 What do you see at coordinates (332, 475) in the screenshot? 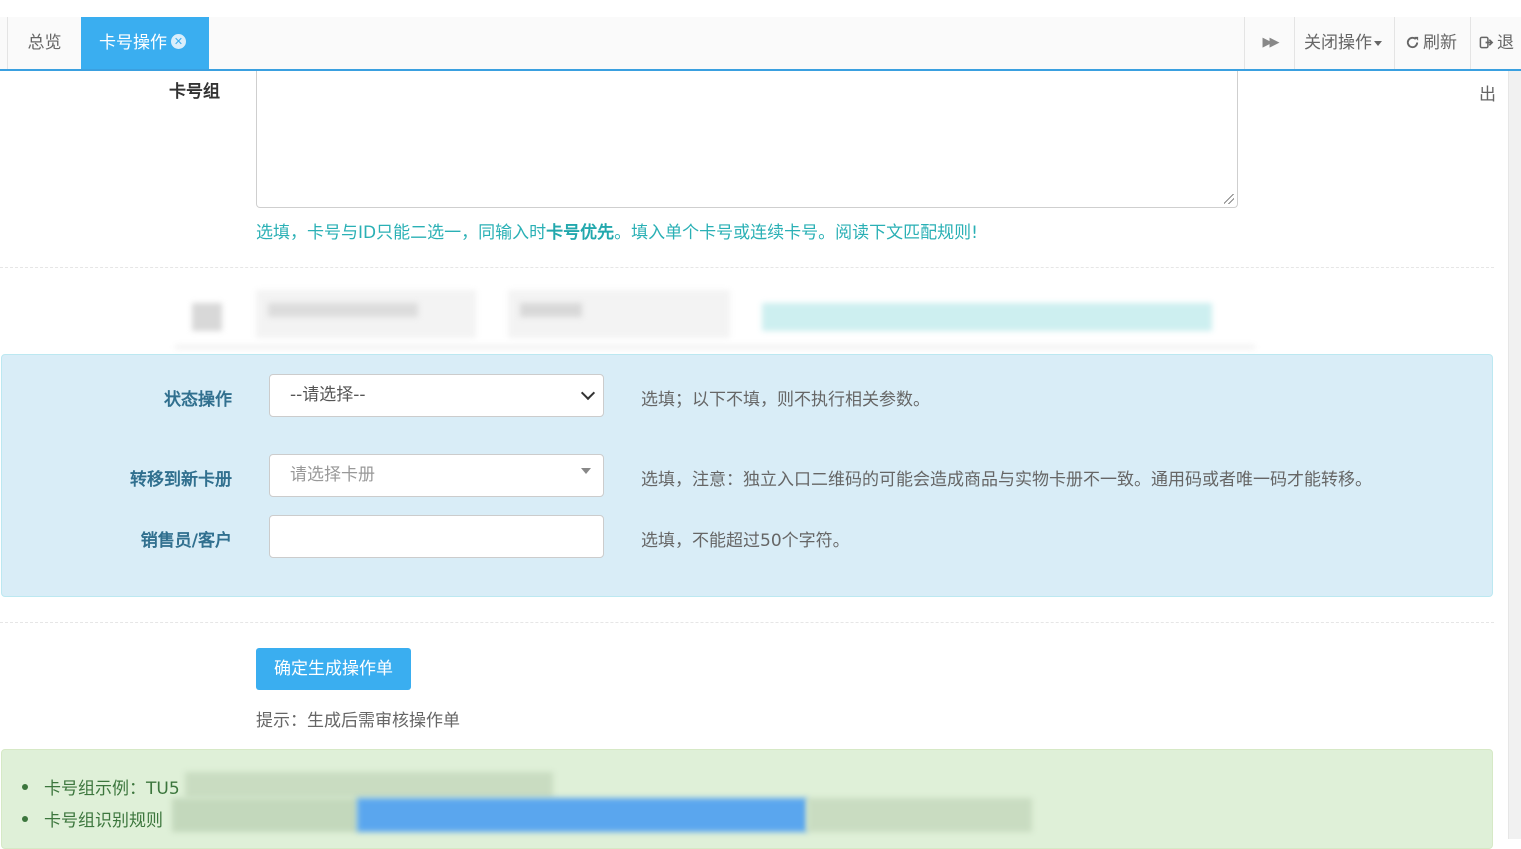
I see `transfer-album-placeholder: 请选择卡册` at bounding box center [332, 475].